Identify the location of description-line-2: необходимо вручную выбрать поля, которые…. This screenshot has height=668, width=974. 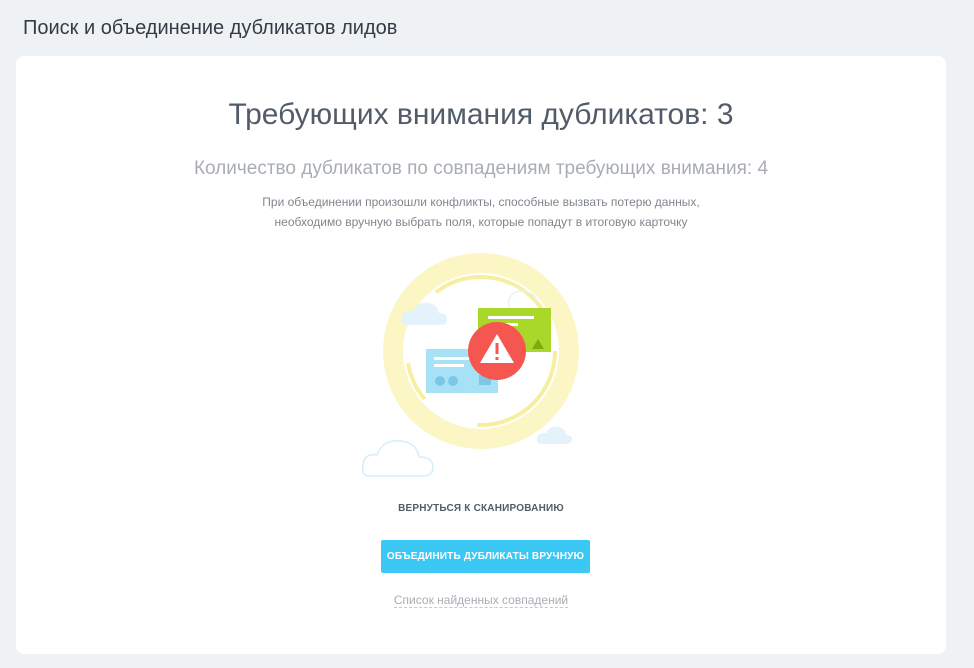
(481, 222).